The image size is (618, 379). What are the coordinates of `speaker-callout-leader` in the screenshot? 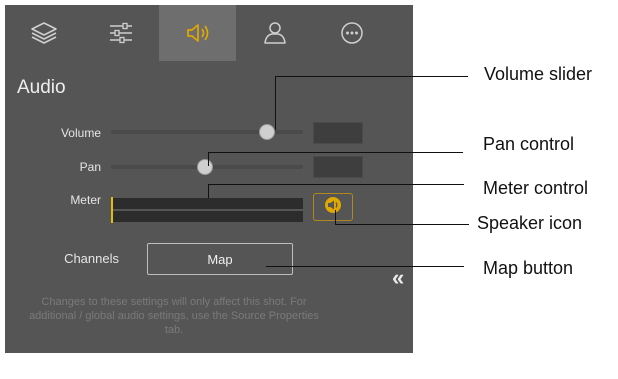 It's located at (402, 224).